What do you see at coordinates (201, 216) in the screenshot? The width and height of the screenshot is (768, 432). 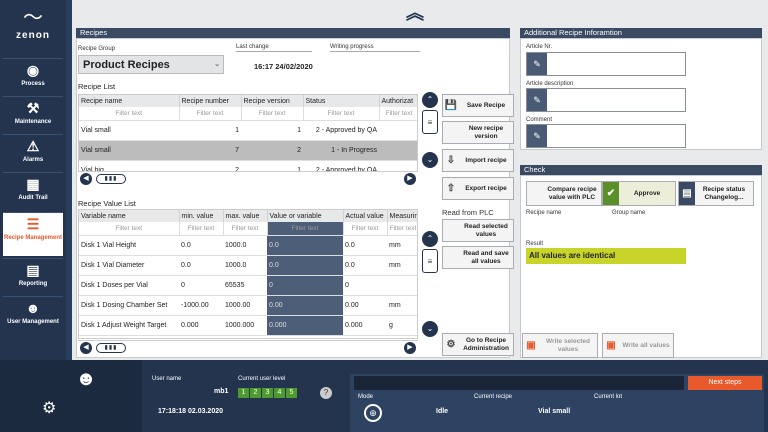 I see `column-header: min. value` at bounding box center [201, 216].